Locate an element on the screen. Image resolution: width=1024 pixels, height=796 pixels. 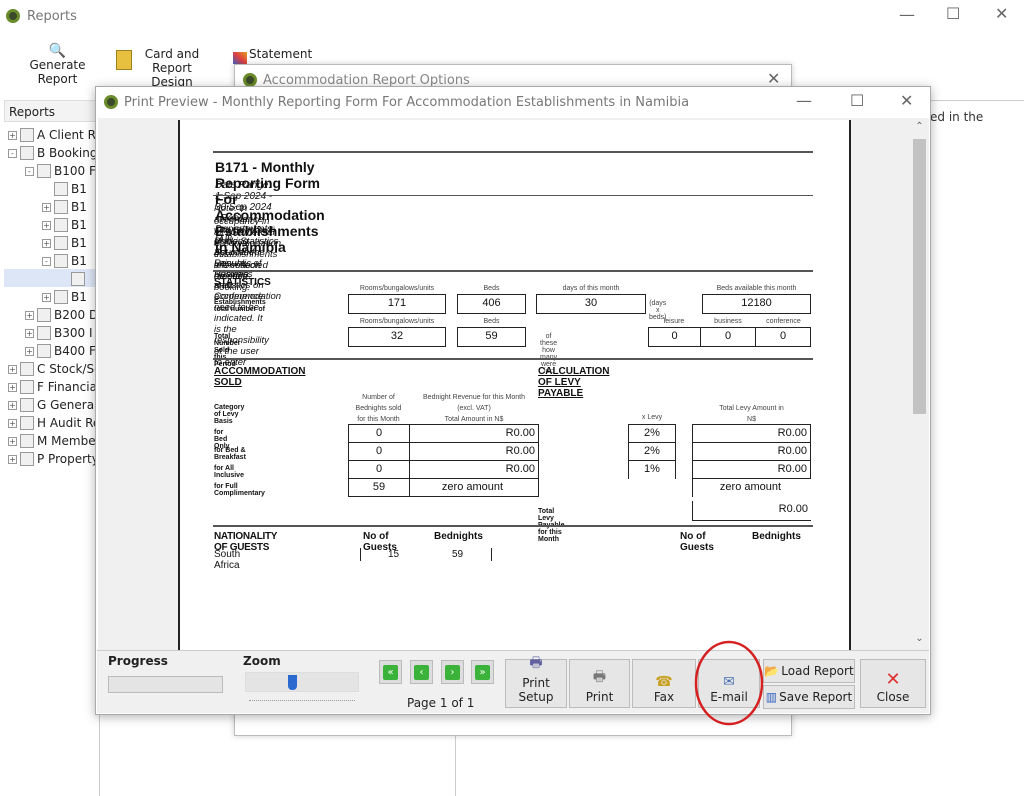
tree-item: + H Audit Re is located at coordinates (54, 423).